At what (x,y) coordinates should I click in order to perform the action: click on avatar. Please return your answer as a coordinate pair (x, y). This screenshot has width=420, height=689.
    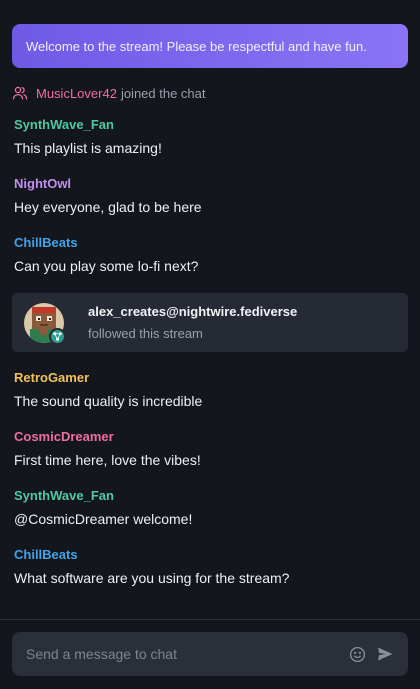
    Looking at the image, I should click on (45, 323).